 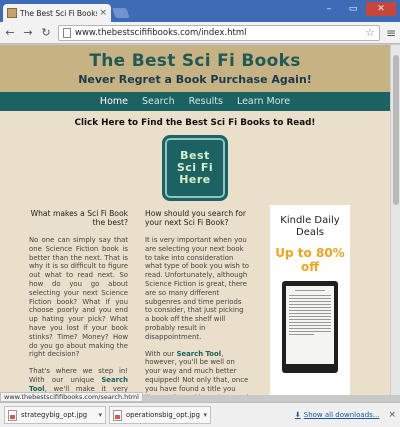 I want to click on download-item: operationsbig_opt.jpg ▾, so click(x=160, y=415).